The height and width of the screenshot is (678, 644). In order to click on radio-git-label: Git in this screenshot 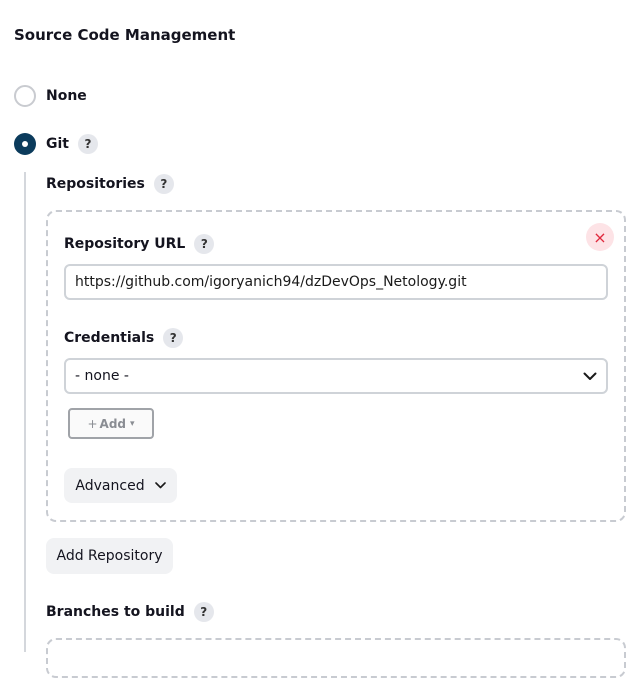, I will do `click(57, 144)`.